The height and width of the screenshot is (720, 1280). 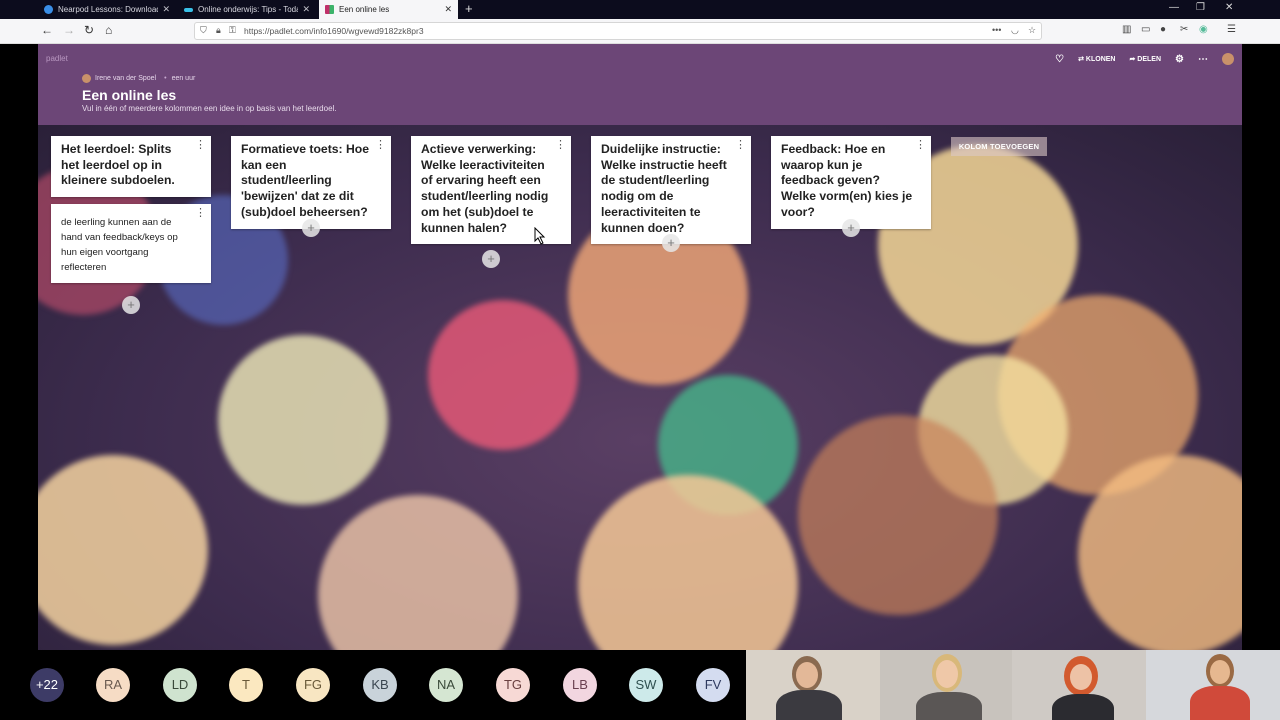 I want to click on library-icon: ▥, so click(x=1126, y=29).